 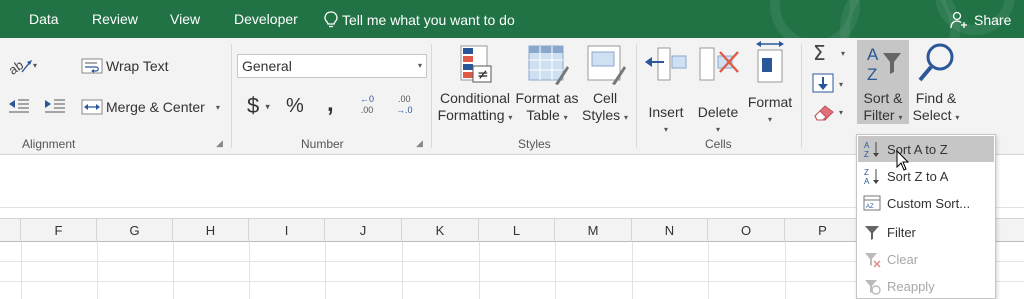 I want to click on merge-center-button: Merge & Center ▾, so click(x=150, y=107).